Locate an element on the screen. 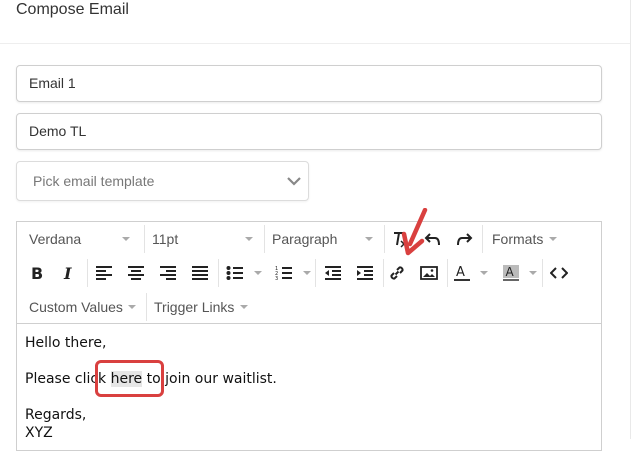  svg-text: I is located at coordinates (67, 273).